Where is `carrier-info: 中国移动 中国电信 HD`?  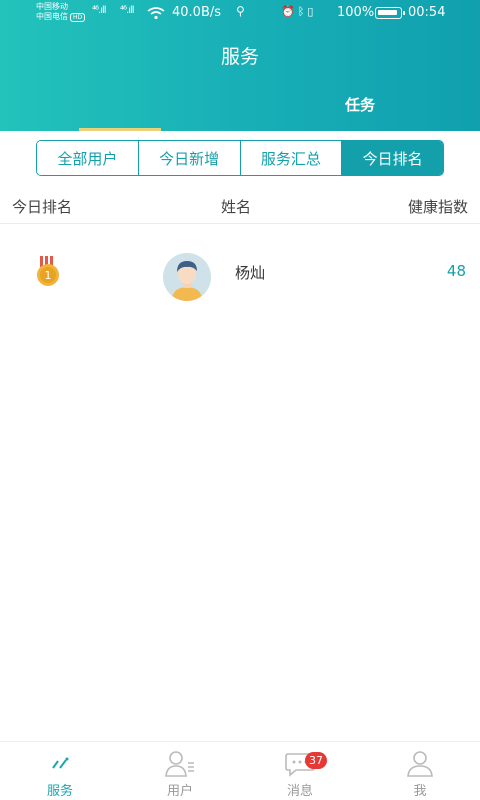 carrier-info: 中国移动 中国电信 HD is located at coordinates (61, 12).